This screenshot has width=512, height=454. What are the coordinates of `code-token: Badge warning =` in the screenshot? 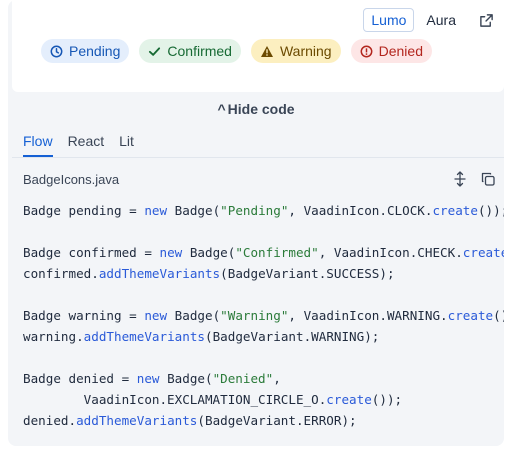 It's located at (84, 315).